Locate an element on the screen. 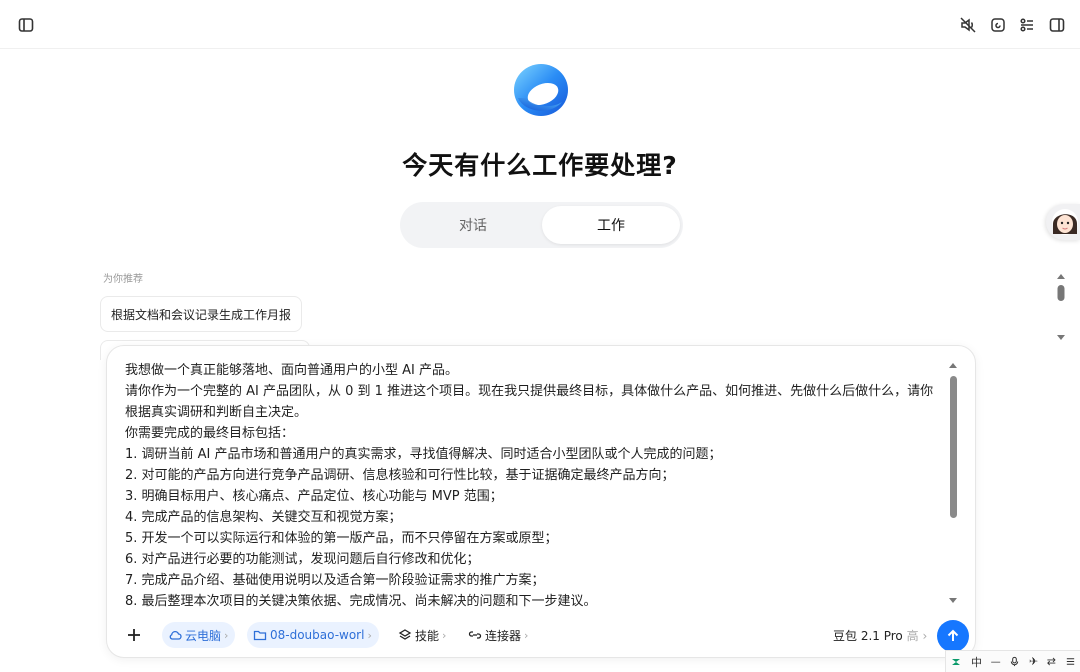 The height and width of the screenshot is (672, 1080). layers-icon is located at coordinates (405, 634).